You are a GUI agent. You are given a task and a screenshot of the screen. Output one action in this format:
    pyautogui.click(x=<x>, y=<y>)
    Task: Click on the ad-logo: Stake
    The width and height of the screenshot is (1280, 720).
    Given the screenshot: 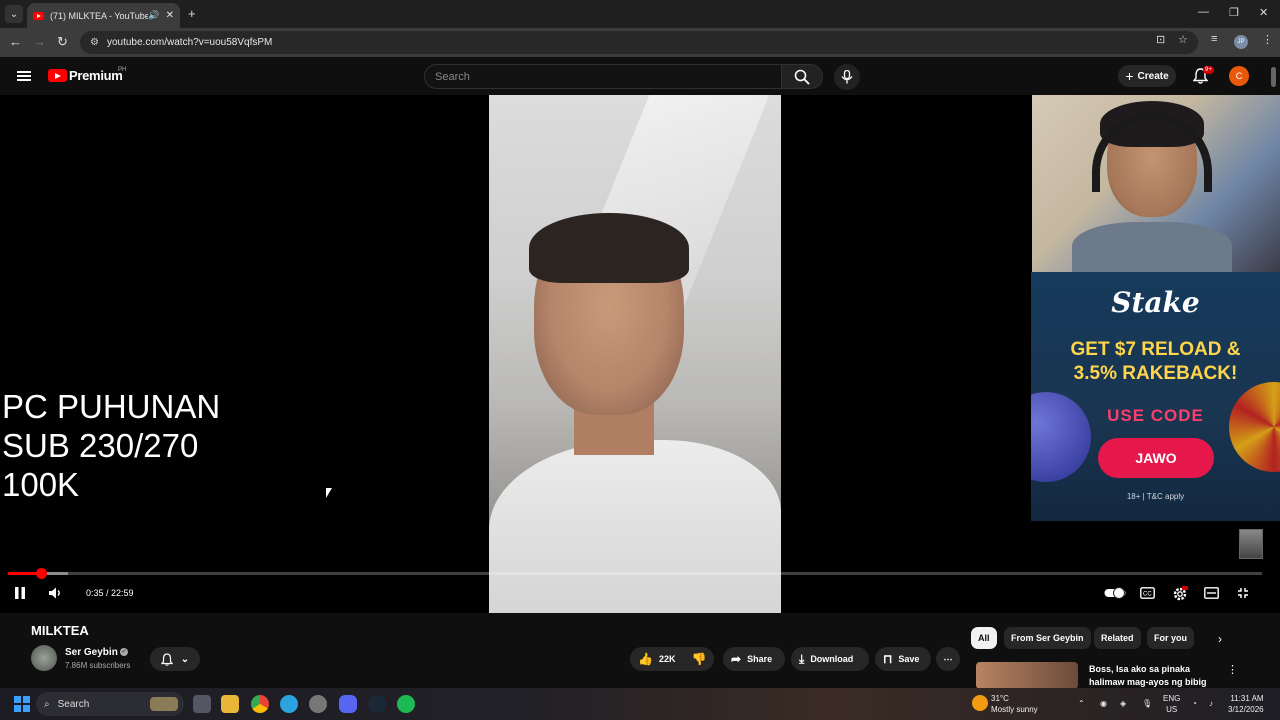 What is the action you would take?
    pyautogui.click(x=1155, y=302)
    